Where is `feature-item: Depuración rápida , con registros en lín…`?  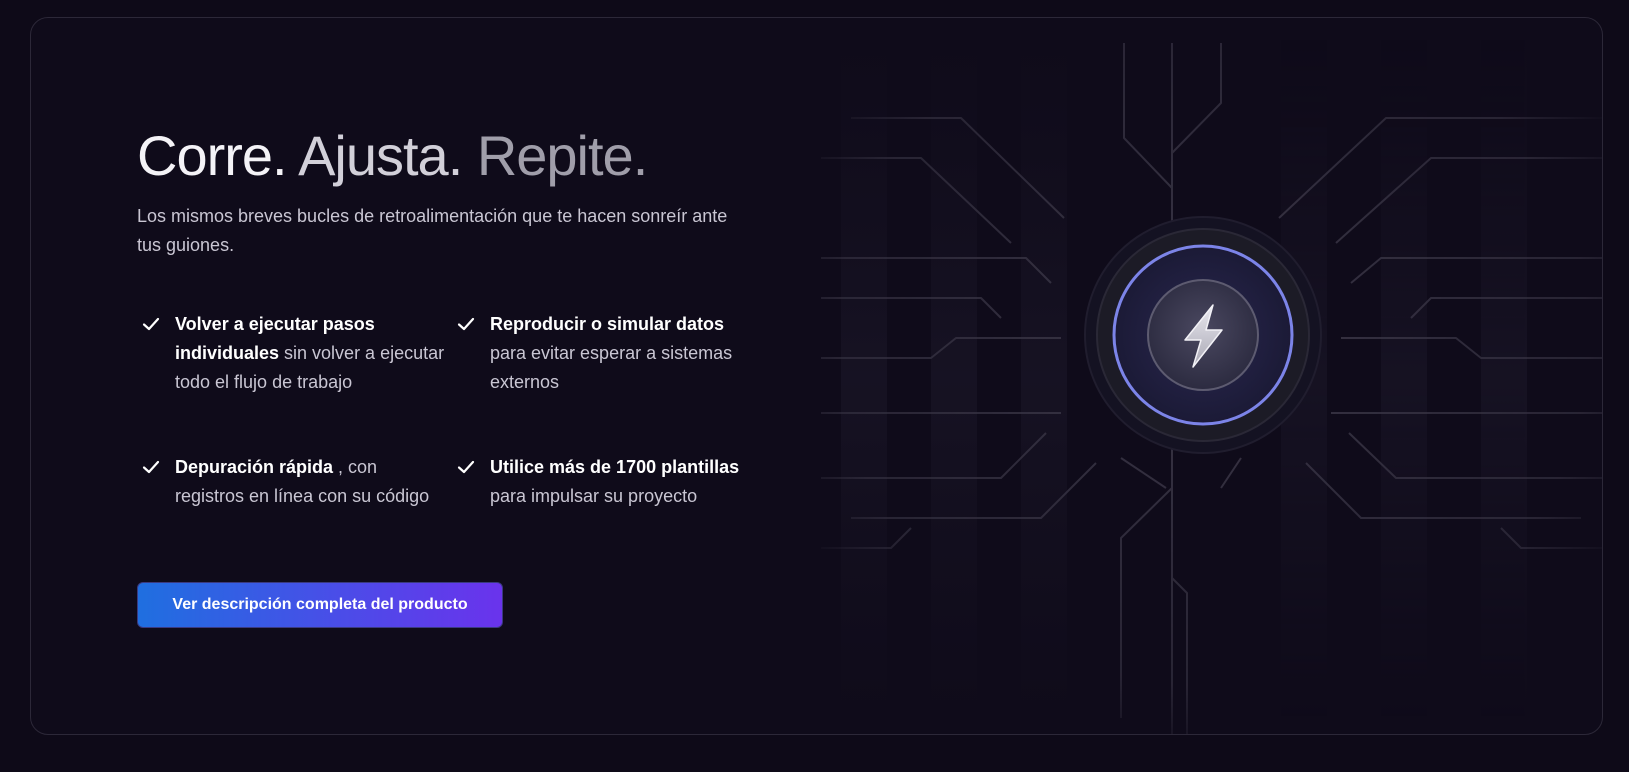
feature-item: Depuración rápida , con registros en lín… is located at coordinates (293, 482).